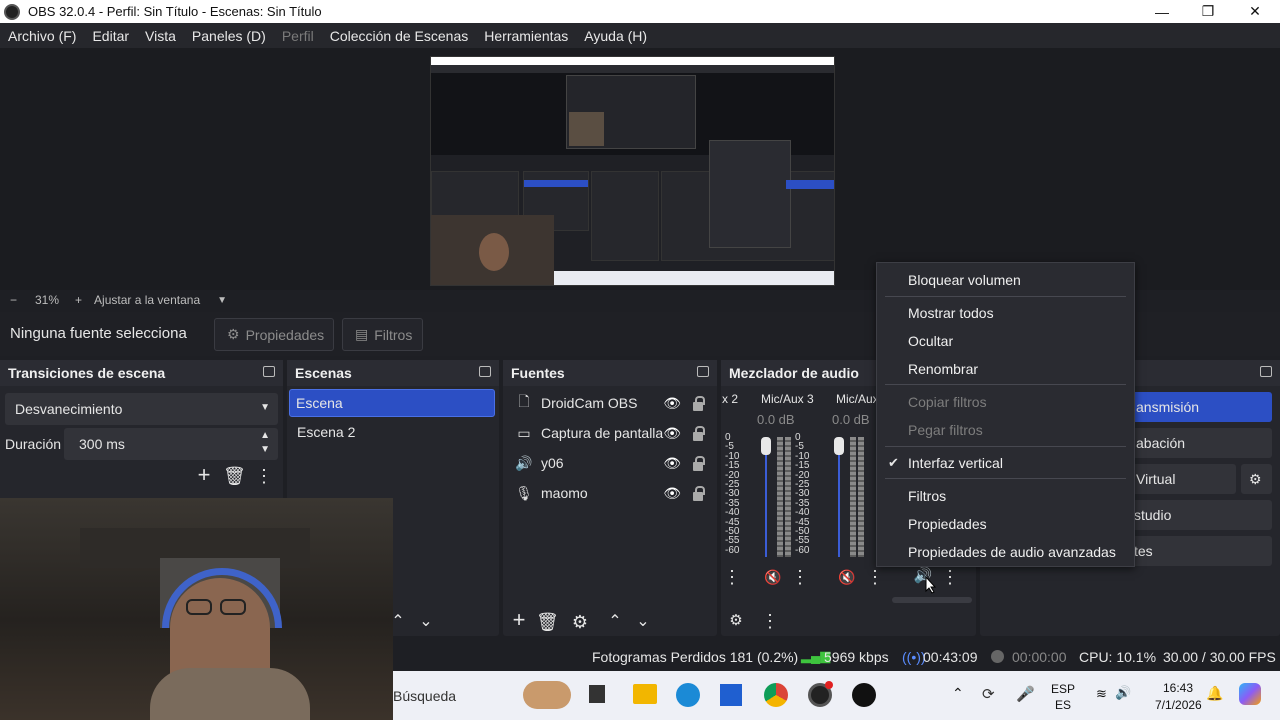 This screenshot has width=1280, height=720. I want to click on transition-select: Desvanecimiento ▼, so click(141, 409).